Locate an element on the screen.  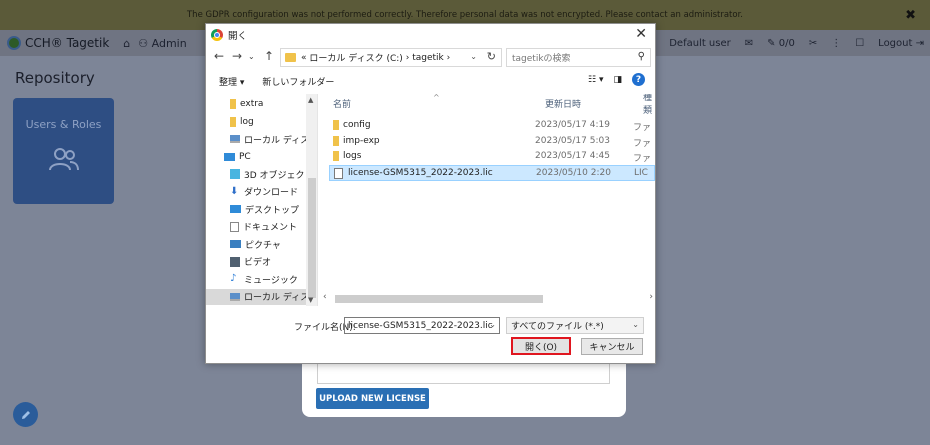
music-icon: ♪ is located at coordinates (233, 278).